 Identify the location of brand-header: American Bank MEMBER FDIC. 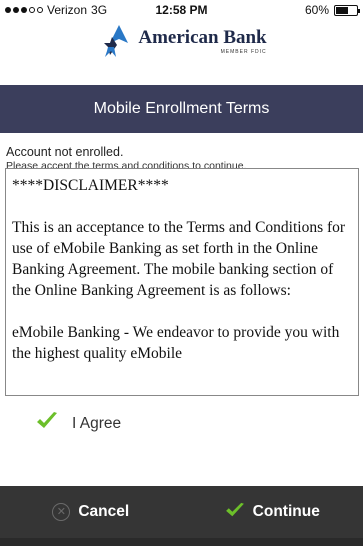
(181, 41).